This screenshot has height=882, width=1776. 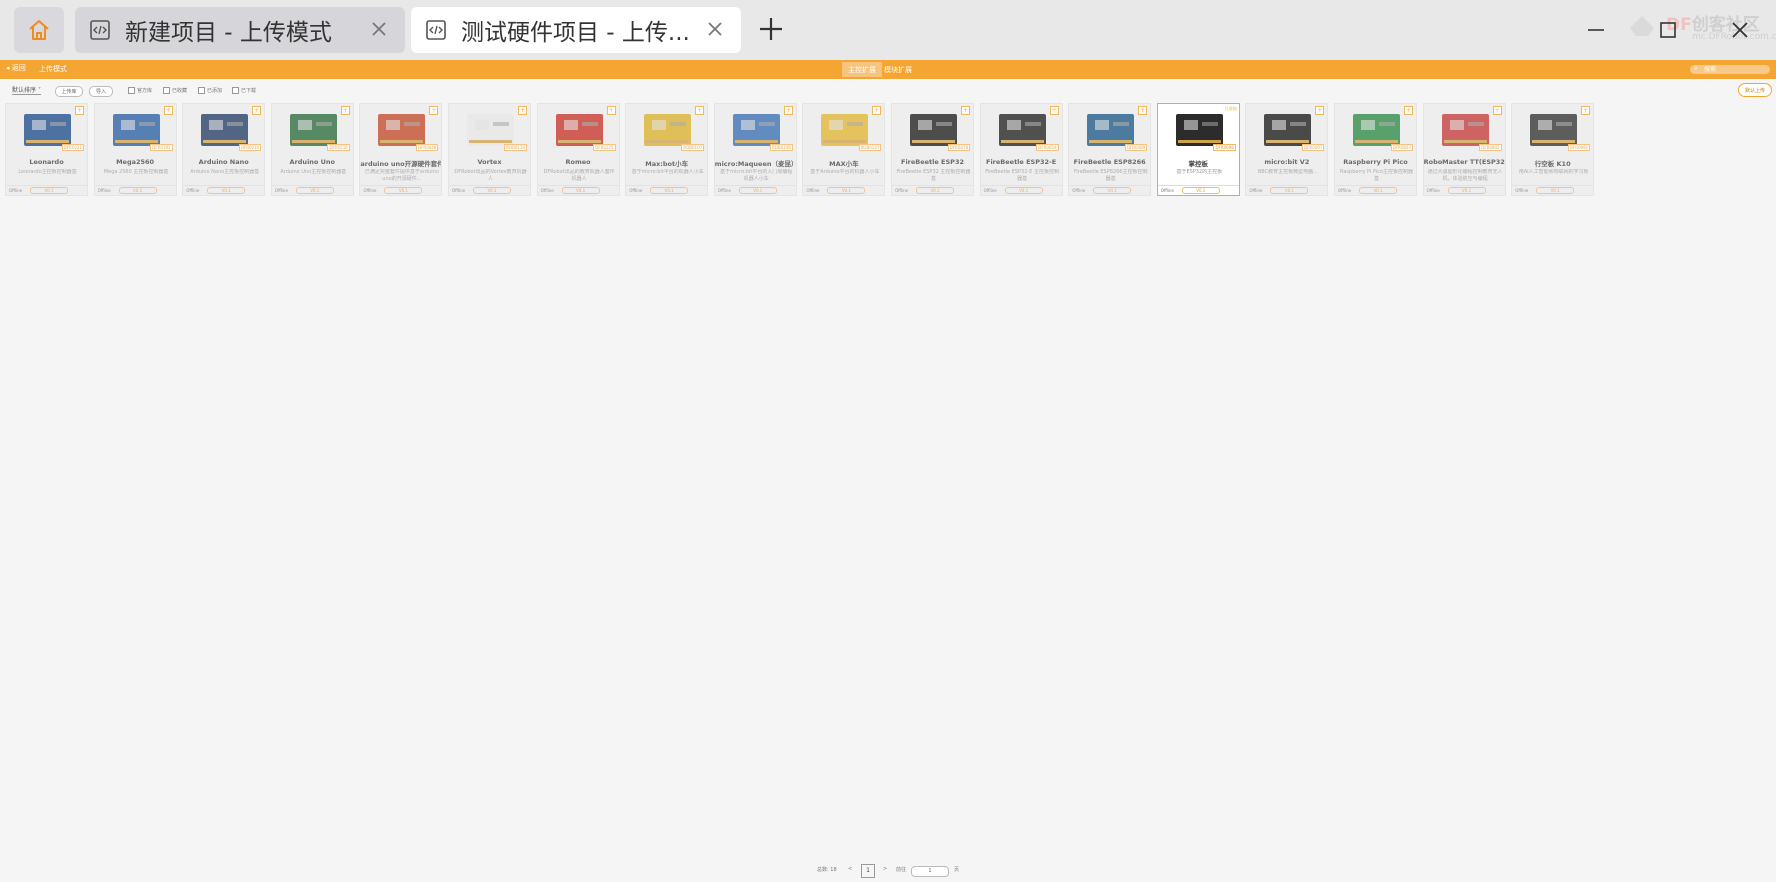 What do you see at coordinates (244, 90) in the screenshot?
I see `filter-downloaded: 已下载` at bounding box center [244, 90].